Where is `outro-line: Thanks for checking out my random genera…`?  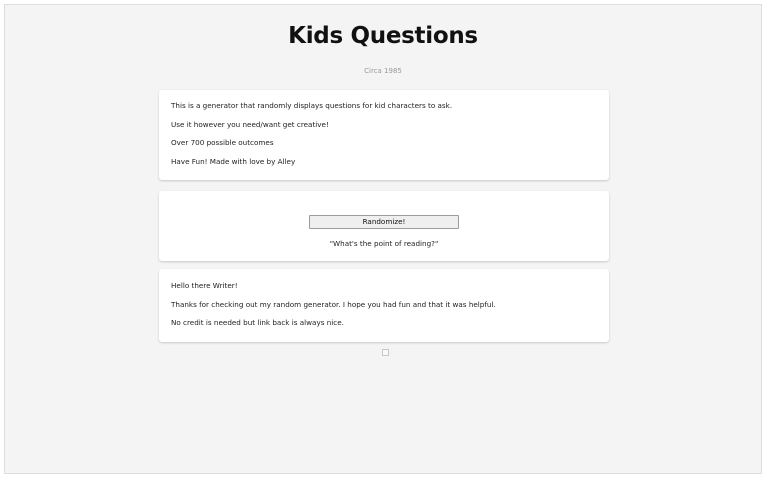
outro-line: Thanks for checking out my random genera… is located at coordinates (333, 304).